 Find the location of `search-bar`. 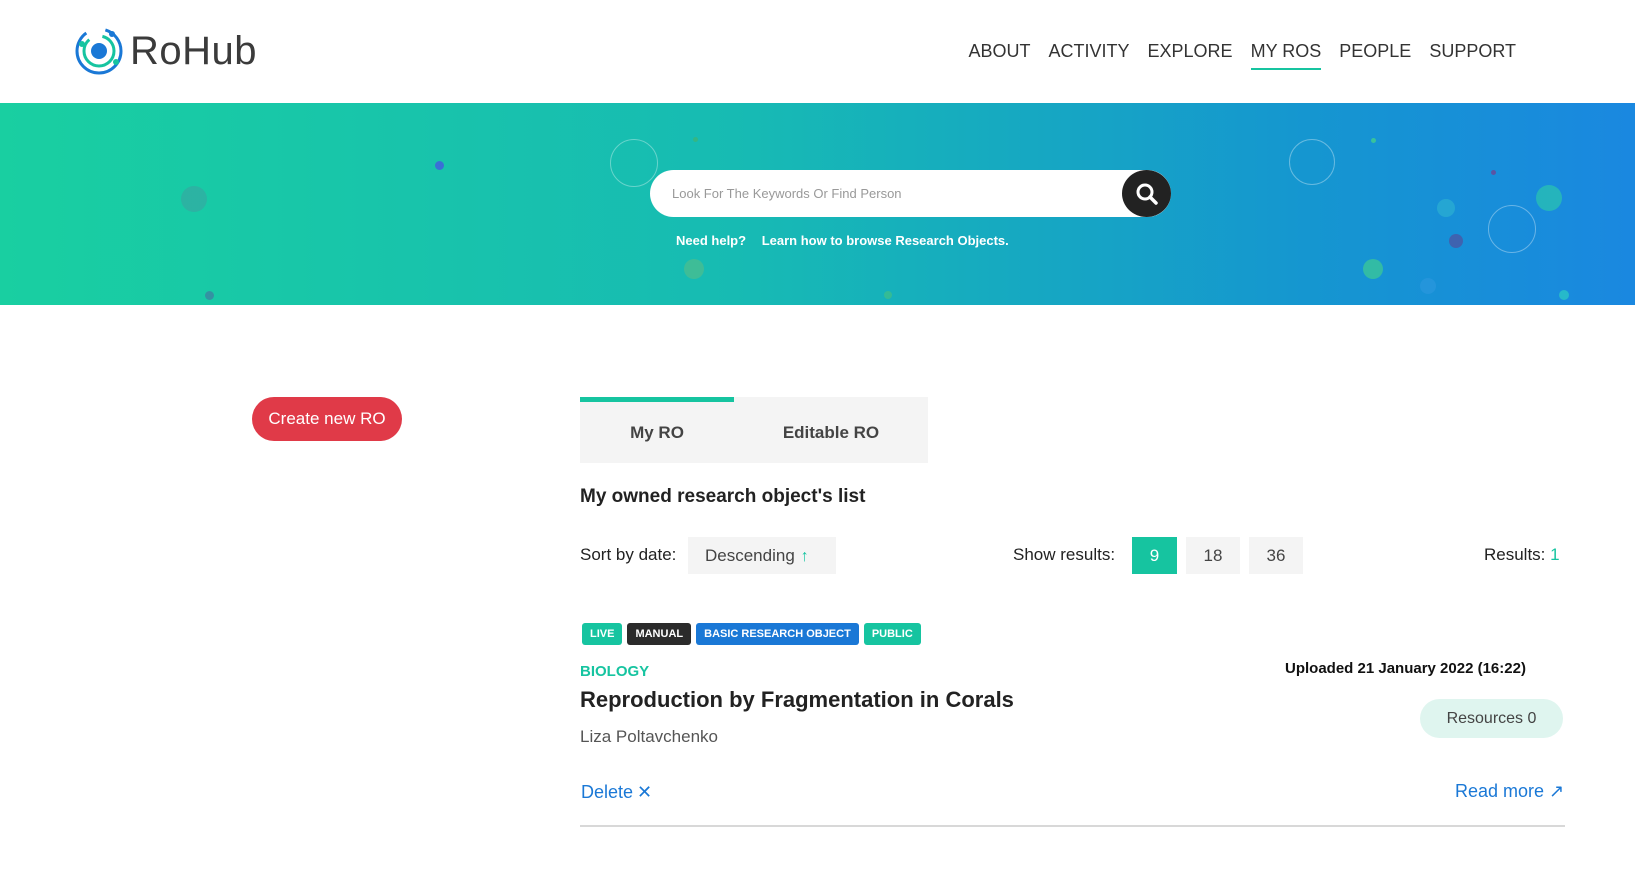

search-bar is located at coordinates (910, 193).